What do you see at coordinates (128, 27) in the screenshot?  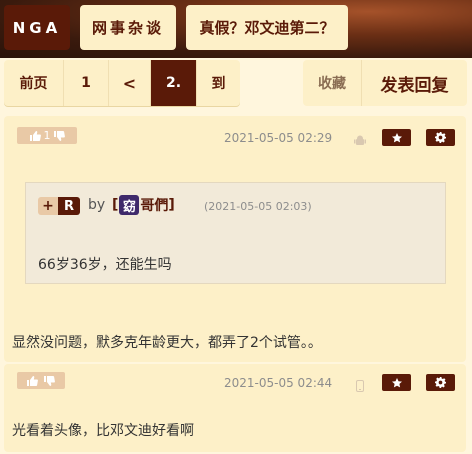 I see `breadcrumb-forum: 网事杂谈` at bounding box center [128, 27].